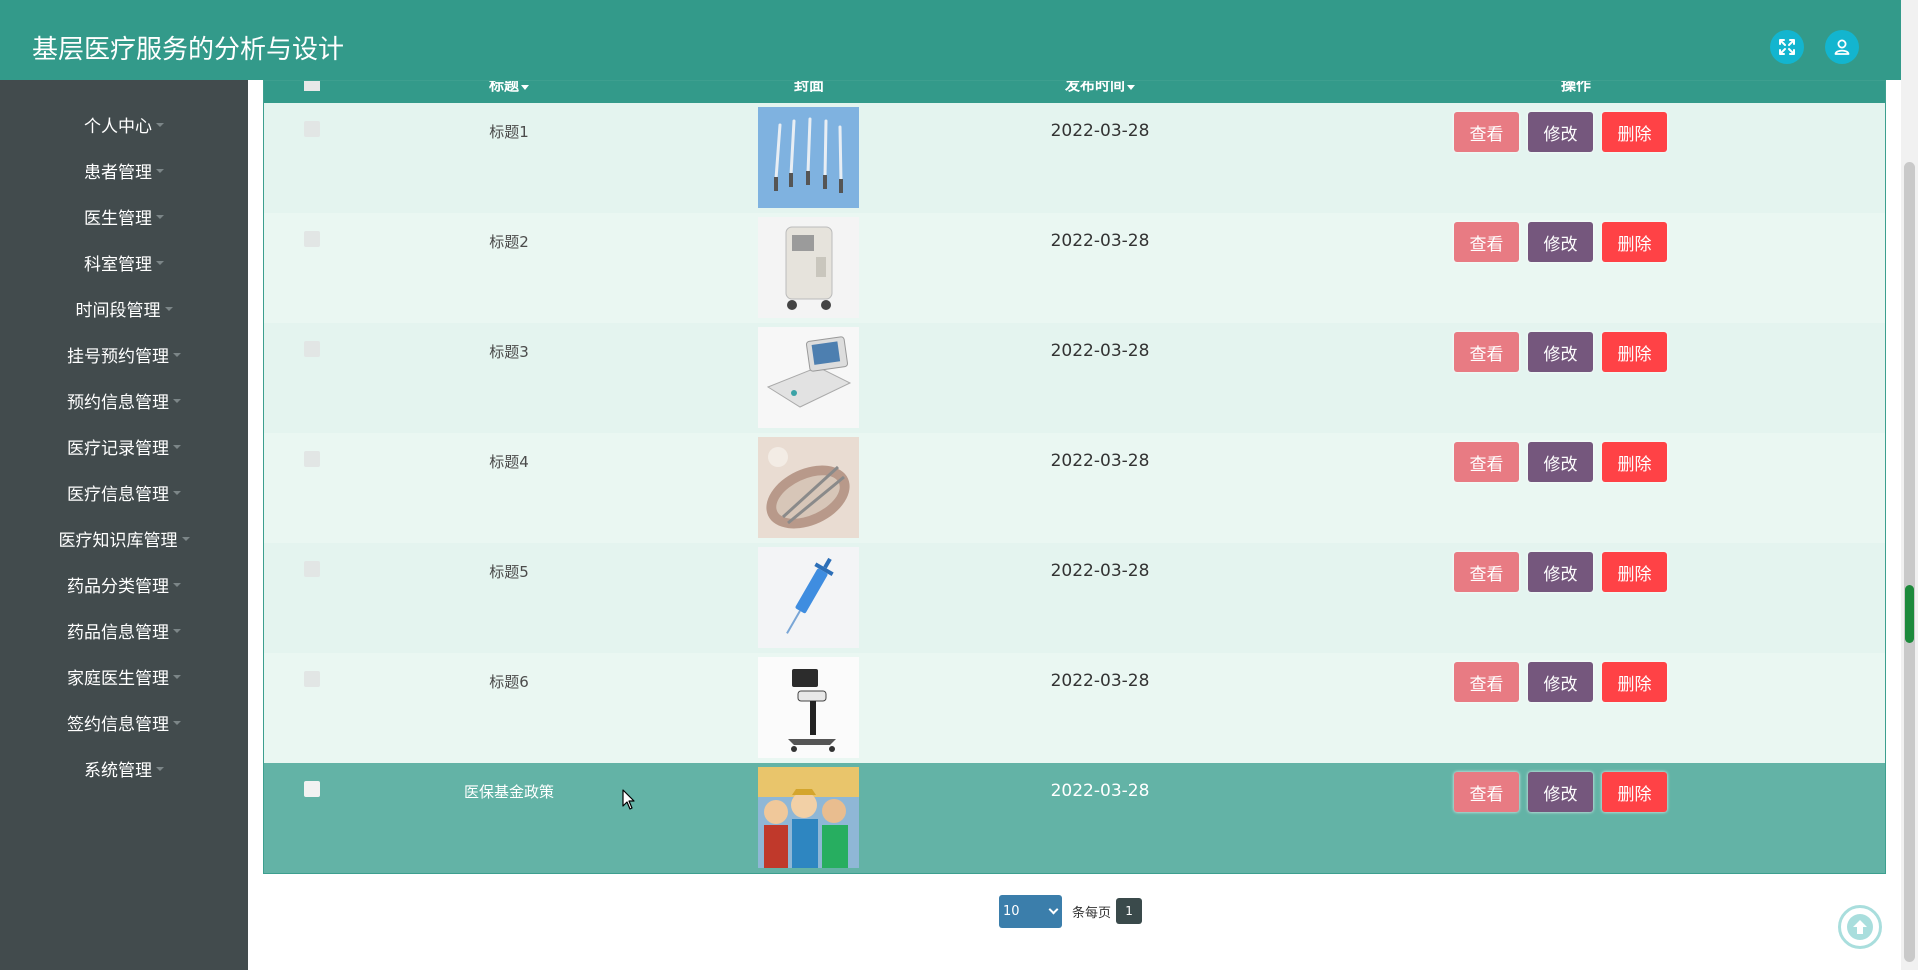  What do you see at coordinates (118, 264) in the screenshot?
I see `sidebar-item-label: 科室管理` at bounding box center [118, 264].